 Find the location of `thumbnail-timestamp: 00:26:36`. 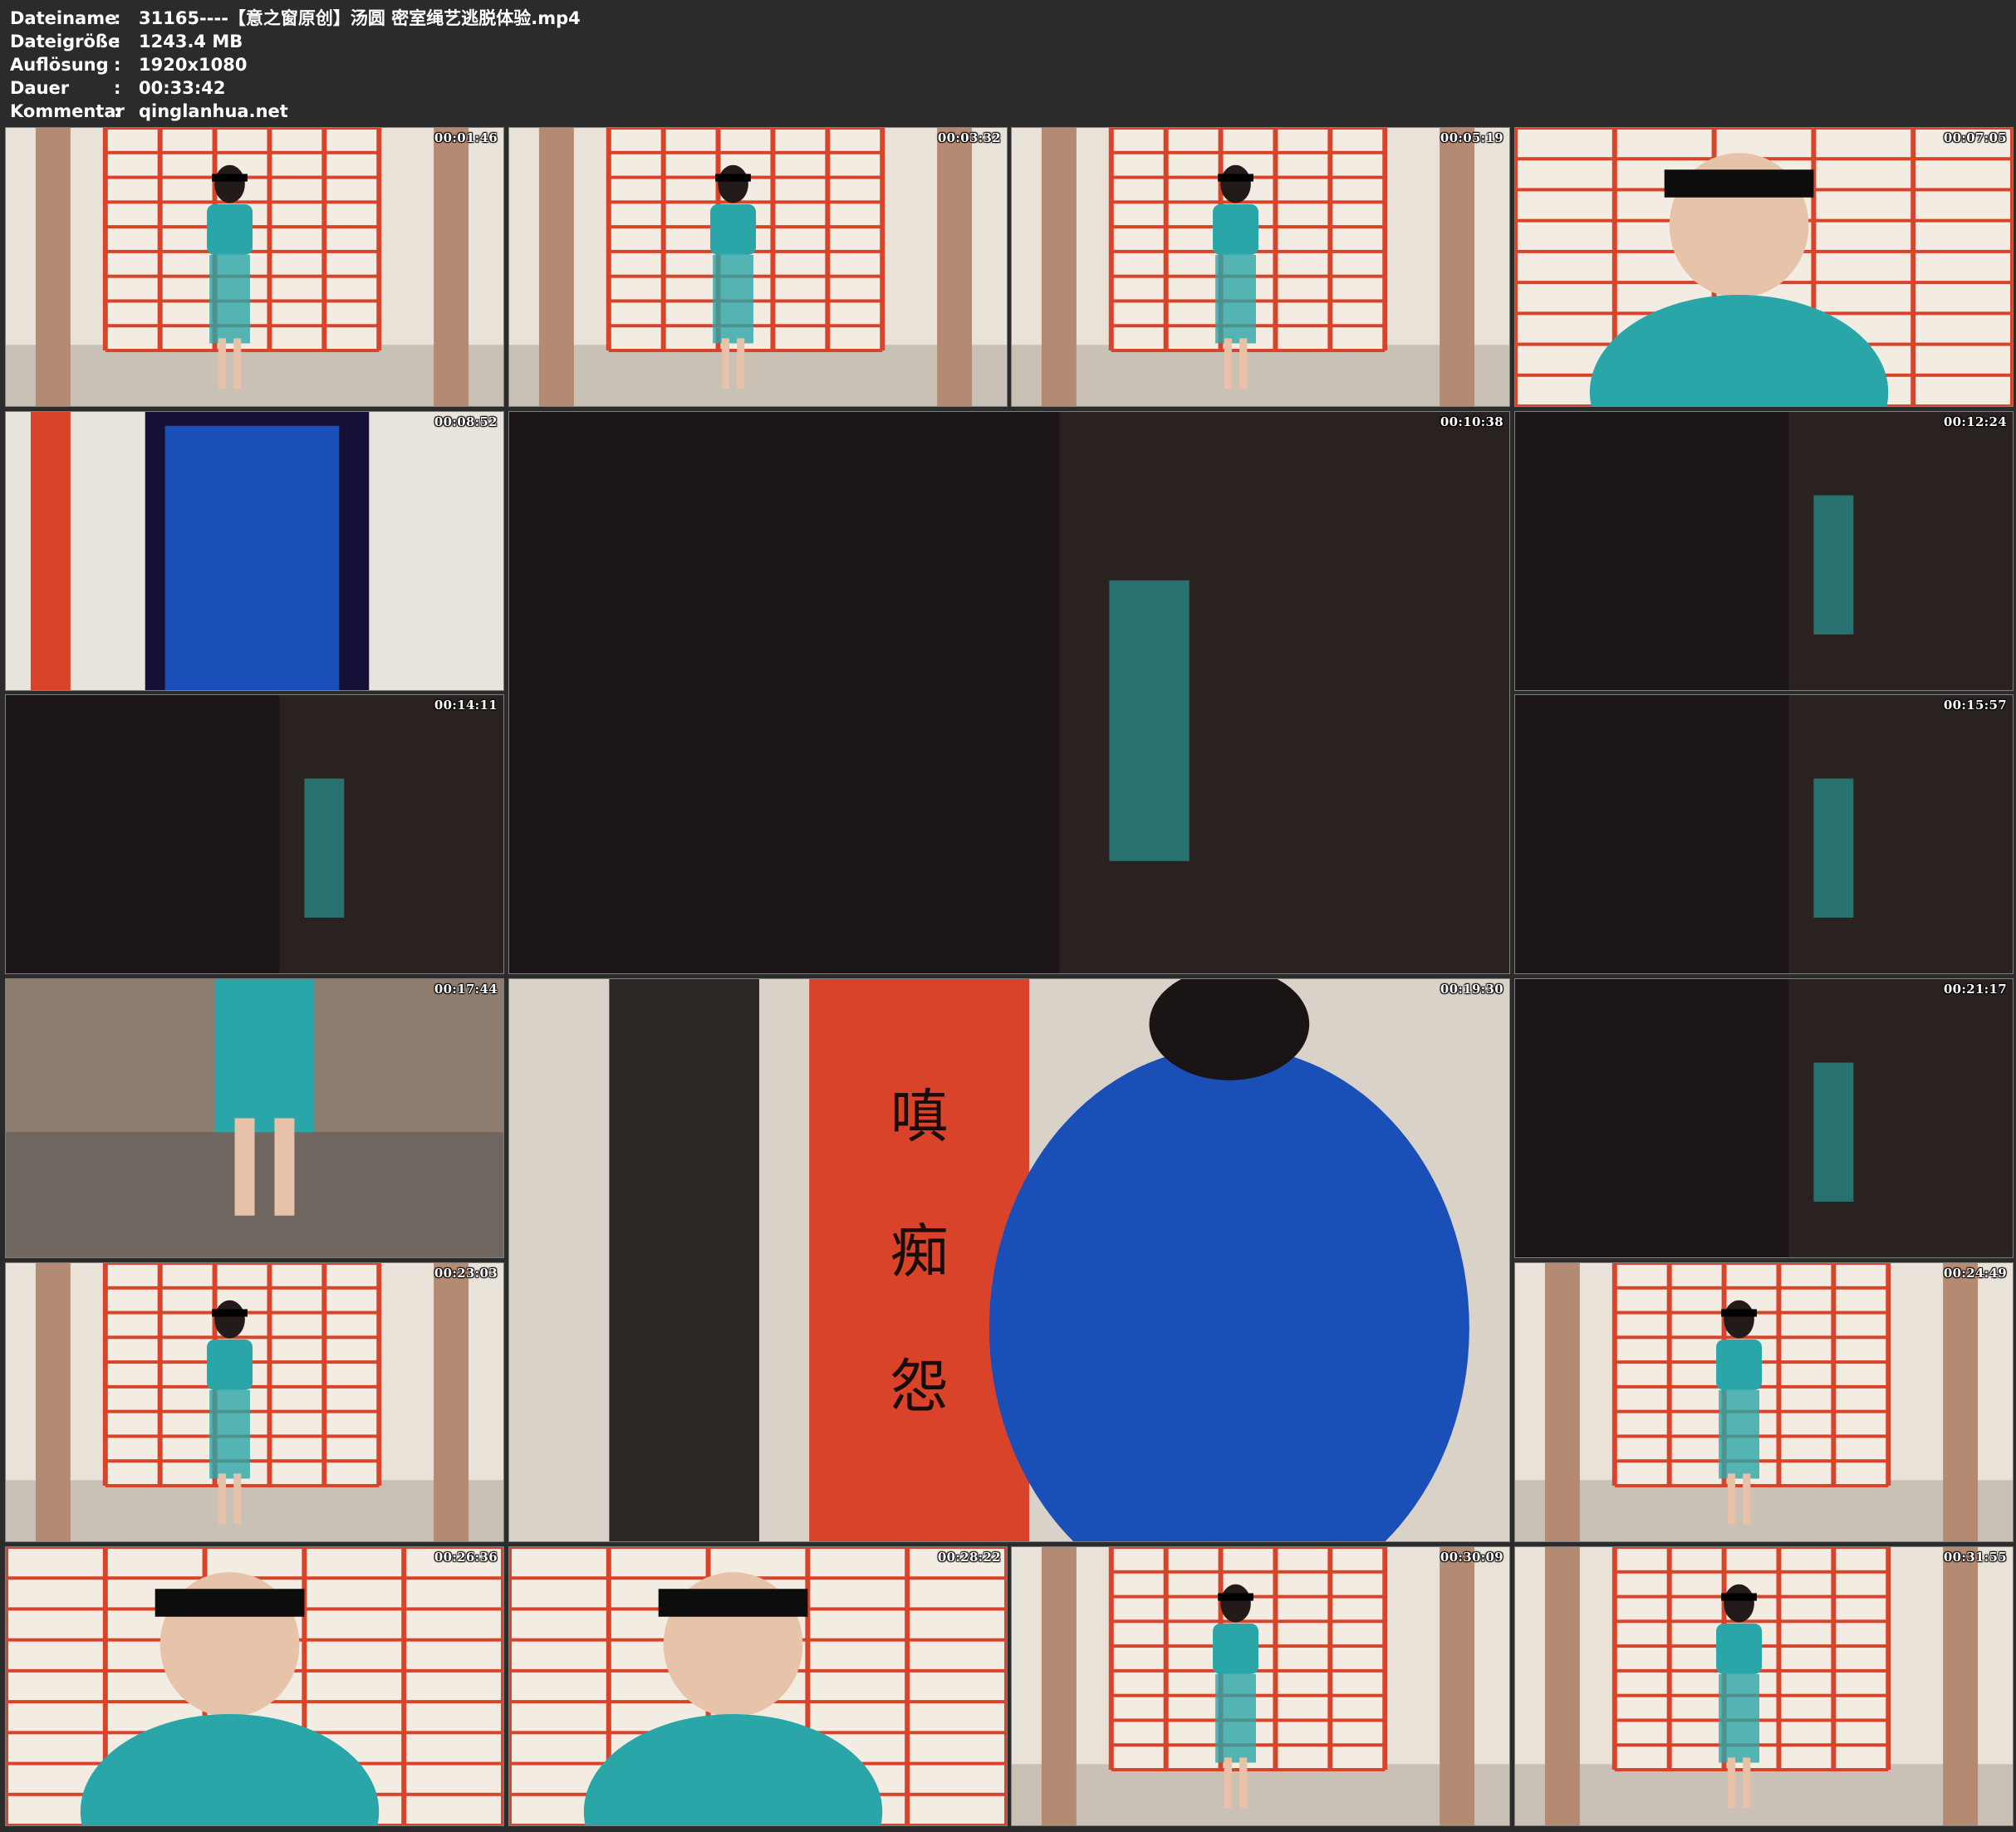

thumbnail-timestamp: 00:26:36 is located at coordinates (466, 1557).